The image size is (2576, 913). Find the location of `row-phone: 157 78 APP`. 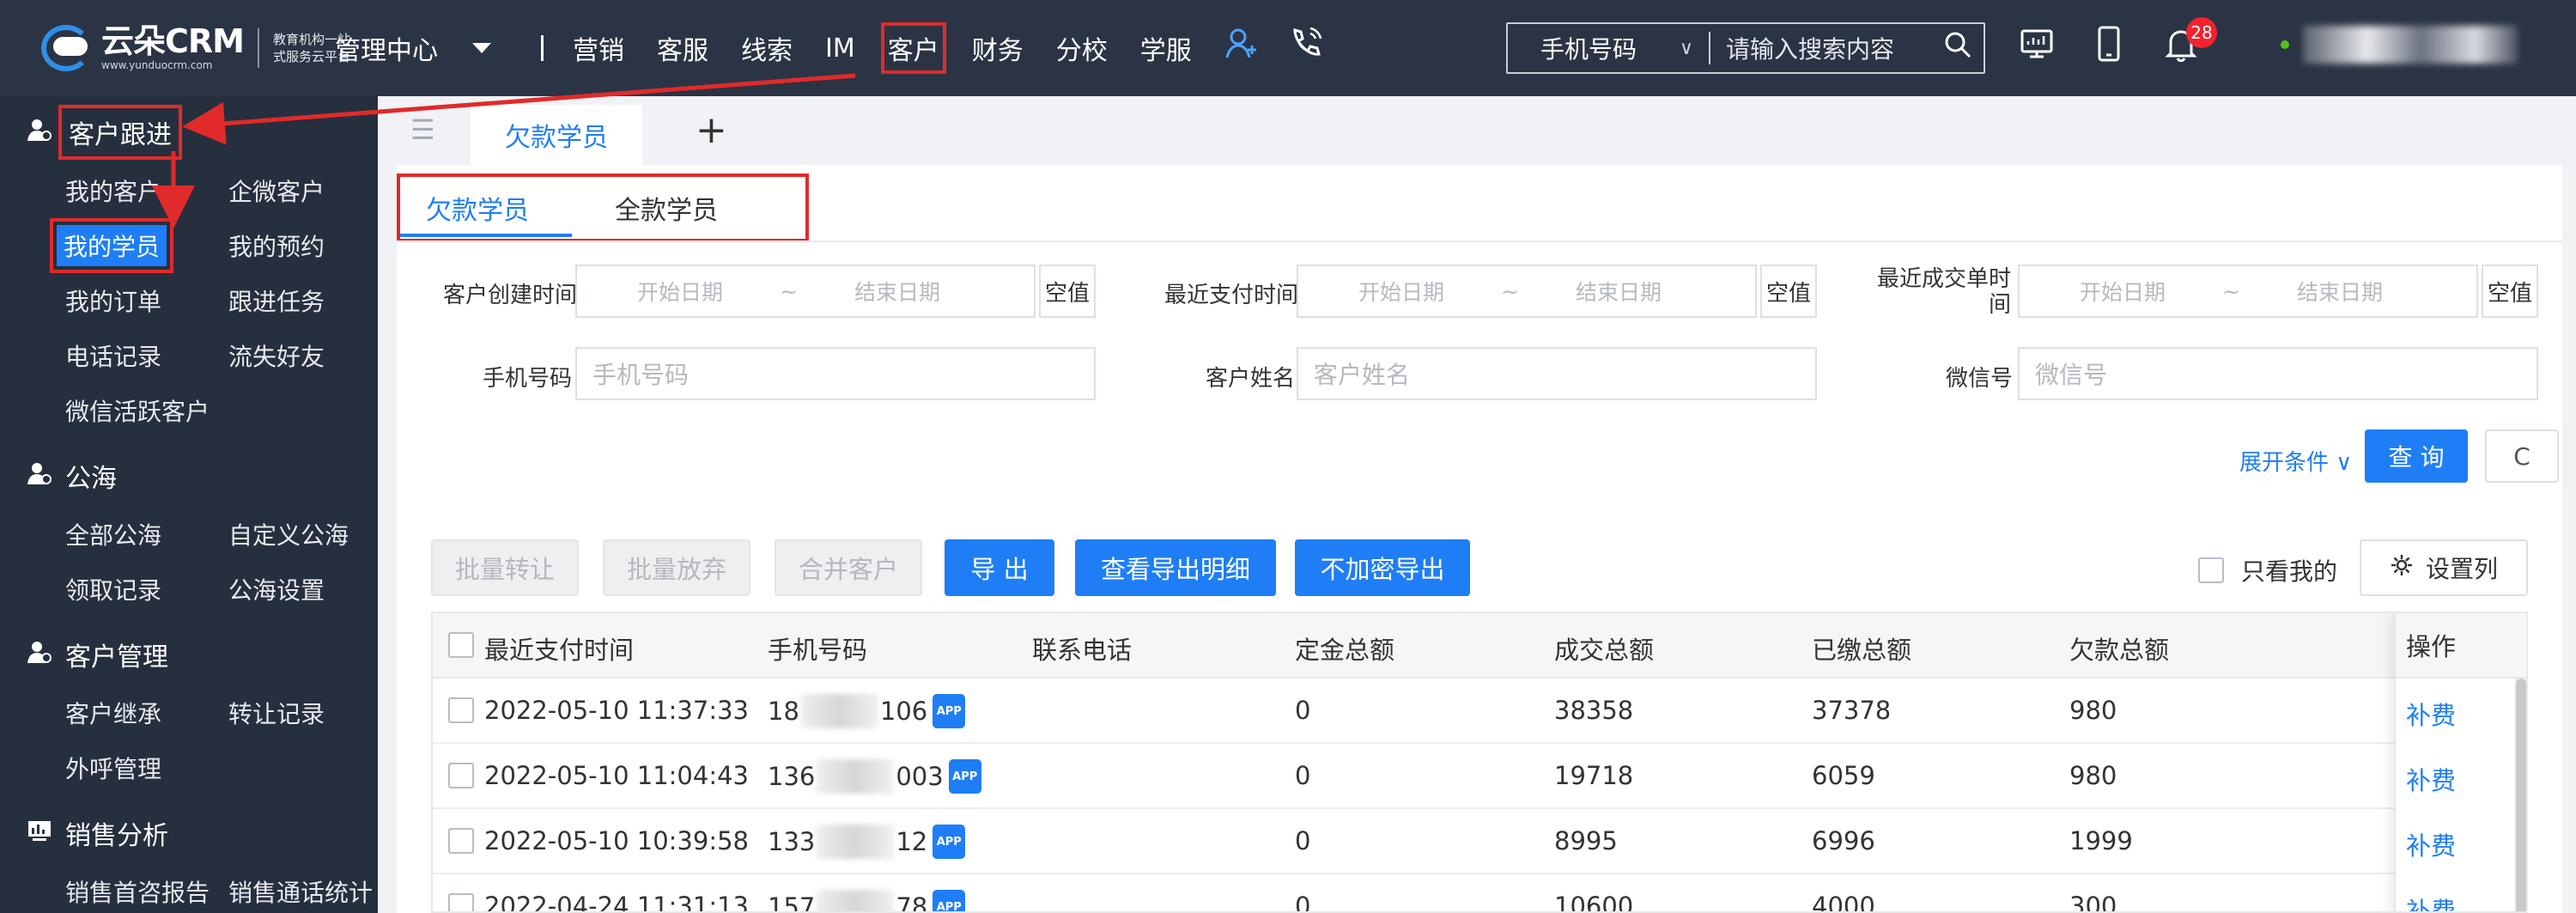

row-phone: 157 78 APP is located at coordinates (867, 900).